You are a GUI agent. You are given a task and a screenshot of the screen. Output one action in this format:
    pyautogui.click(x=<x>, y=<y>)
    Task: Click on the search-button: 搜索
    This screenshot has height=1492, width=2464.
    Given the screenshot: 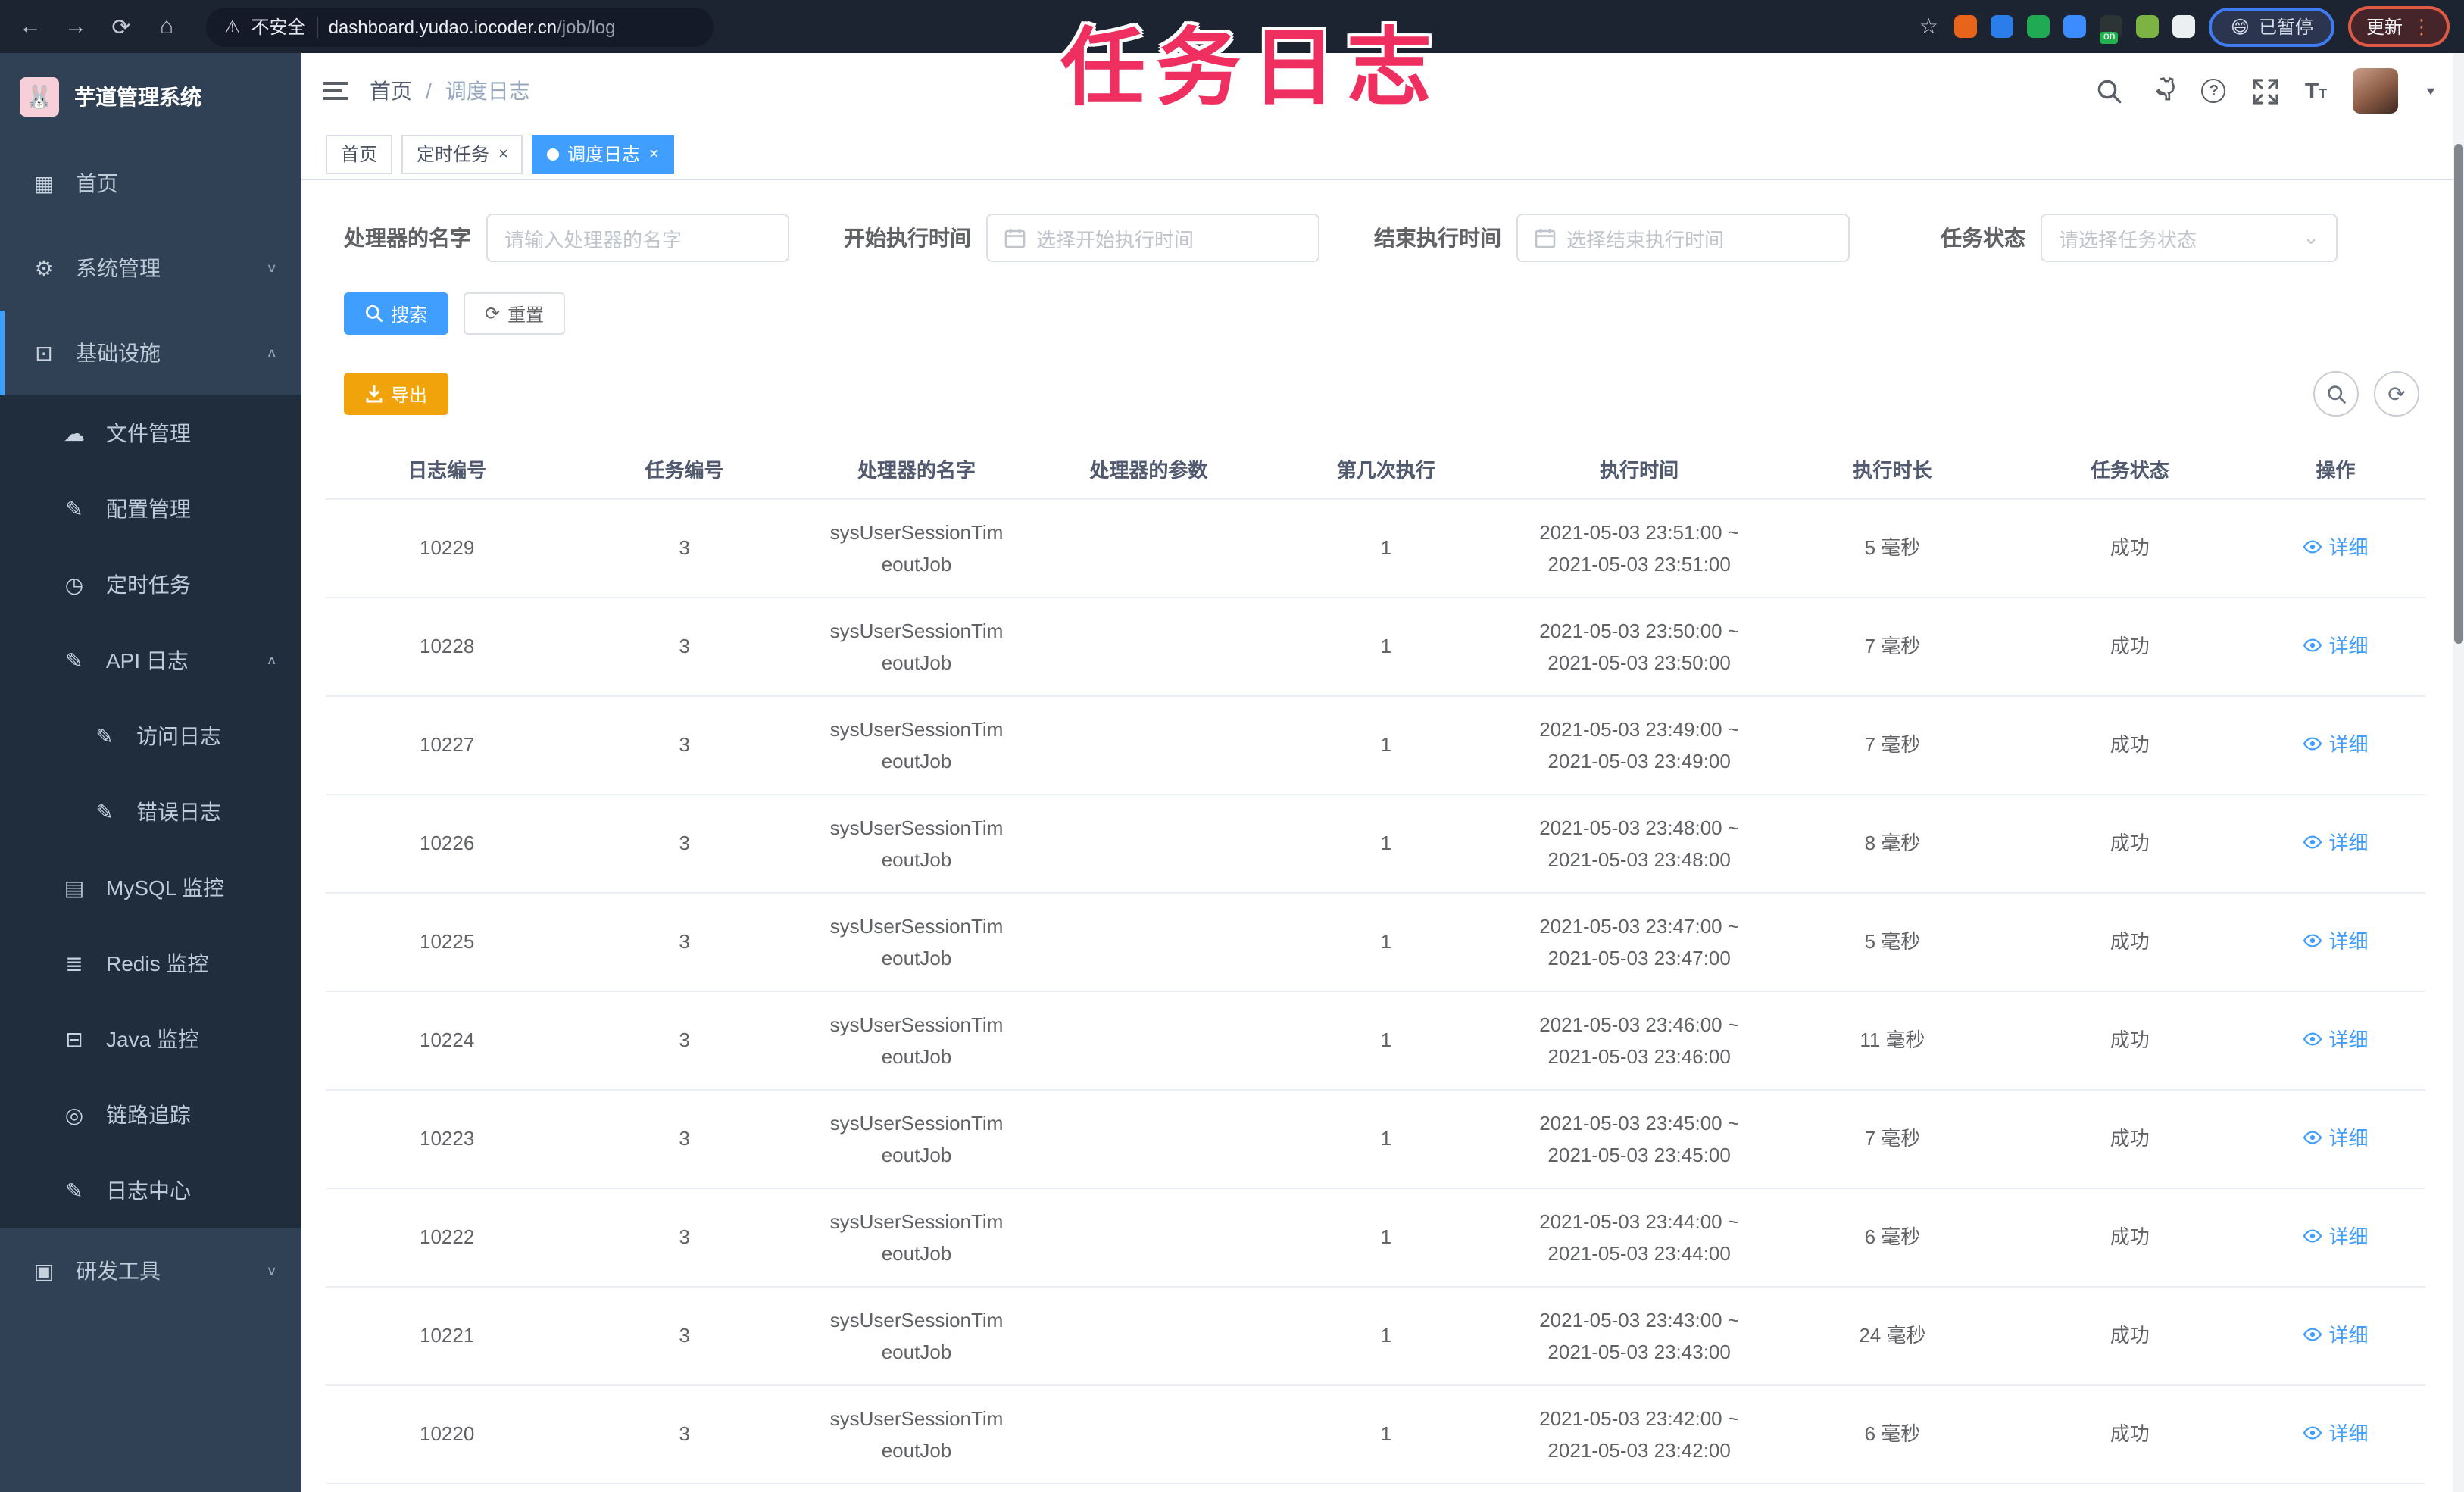 What is the action you would take?
    pyautogui.click(x=396, y=314)
    